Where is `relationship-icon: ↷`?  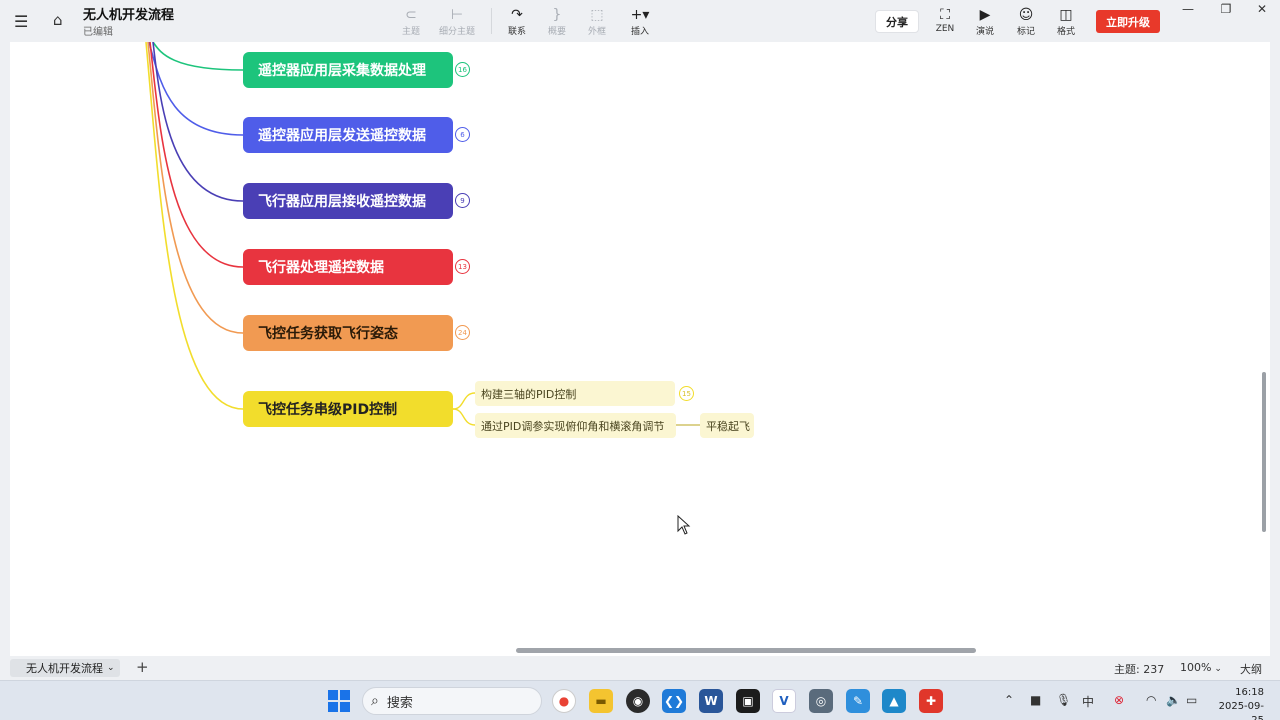 relationship-icon: ↷ is located at coordinates (517, 15).